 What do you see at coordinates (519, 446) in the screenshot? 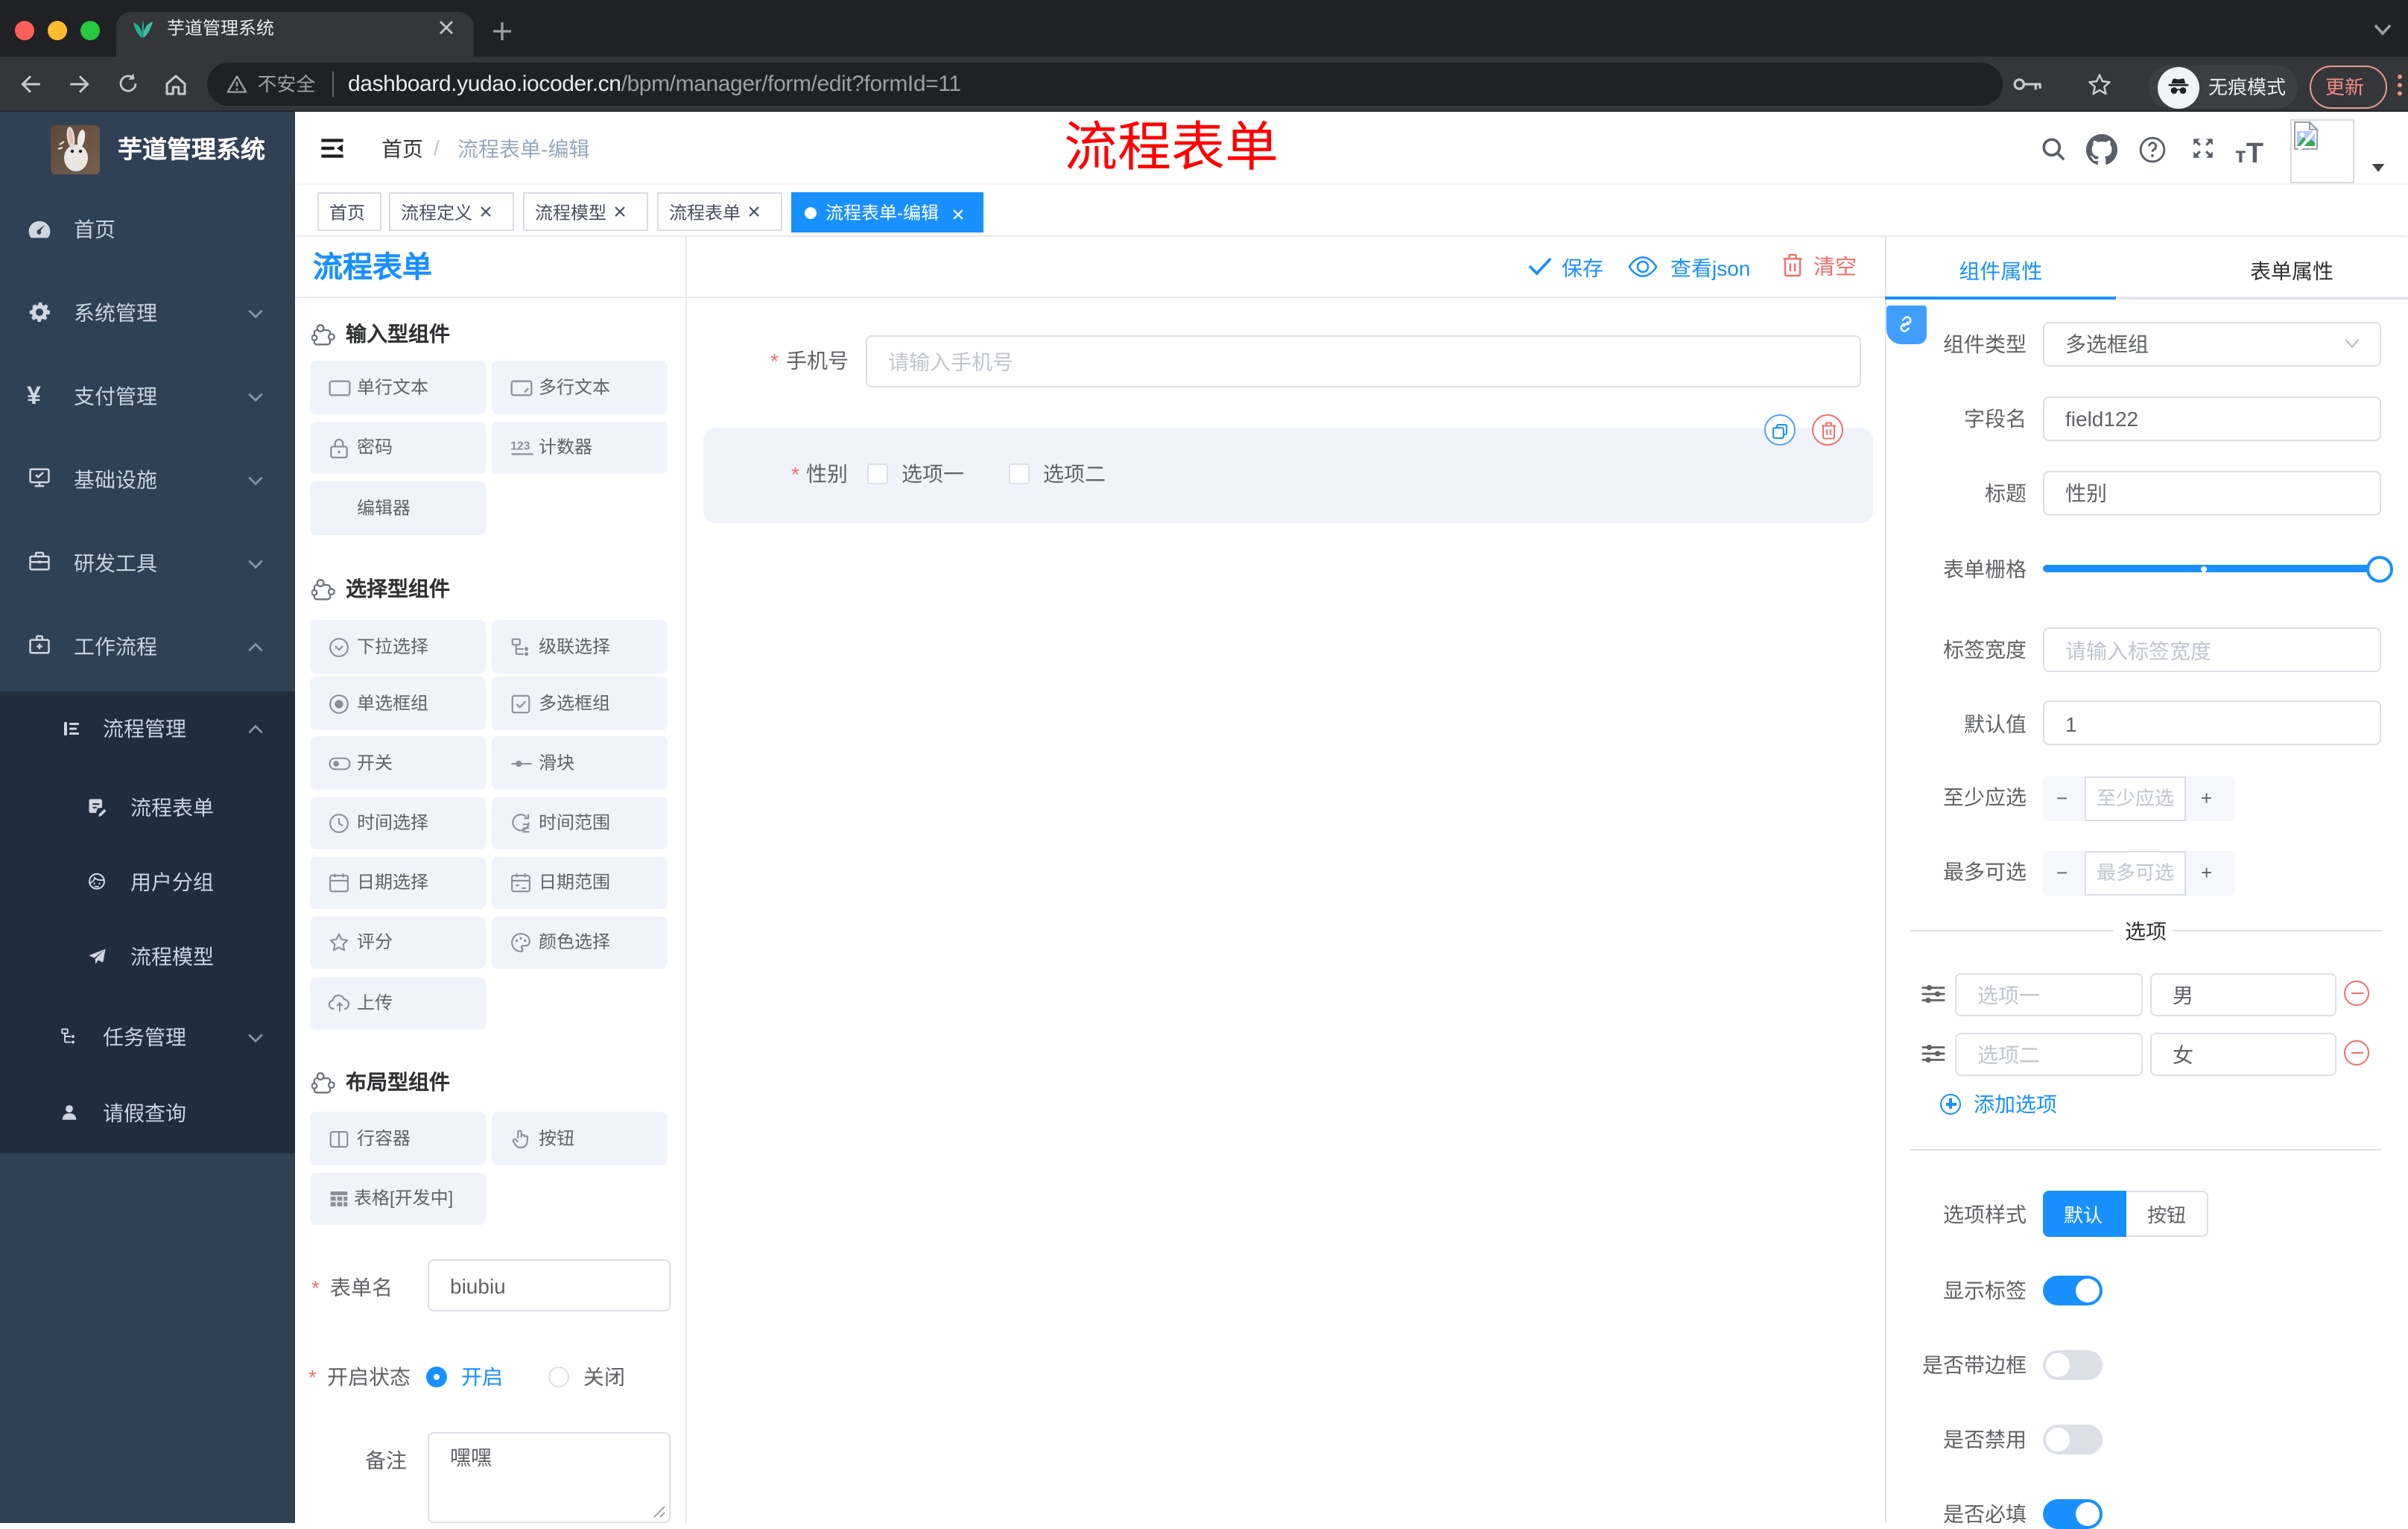
I see `svg-text: 123` at bounding box center [519, 446].